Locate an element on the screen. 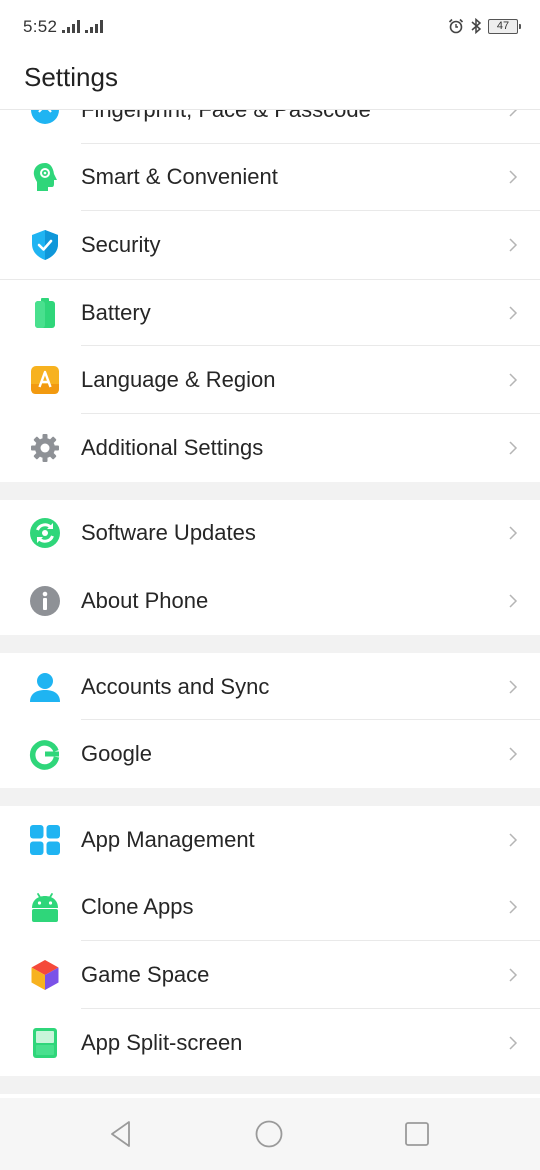 The image size is (540, 1170). smart-head-icon is located at coordinates (45, 177).